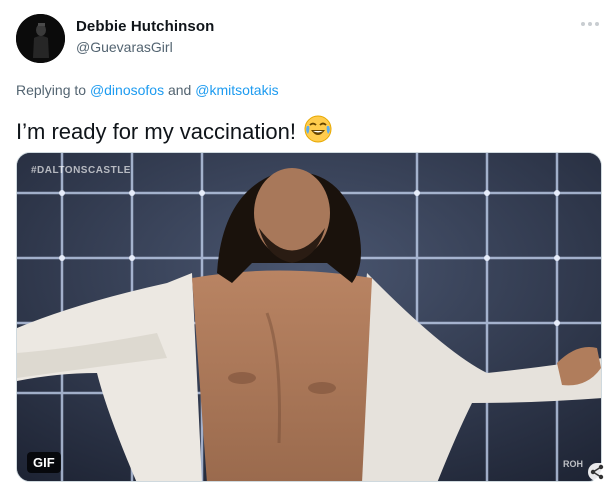  What do you see at coordinates (156, 131) in the screenshot?
I see `tweet-body: I’m ready for my vaccination!` at bounding box center [156, 131].